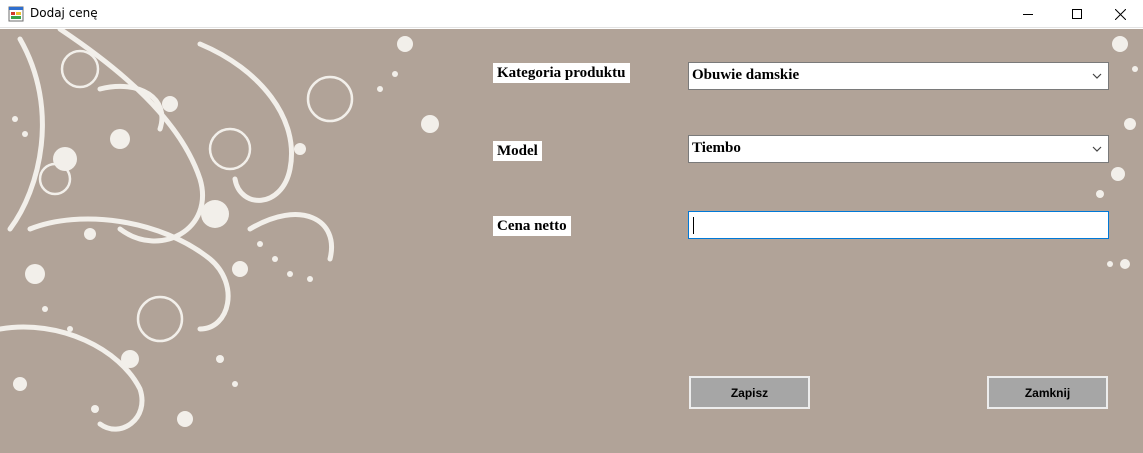 Image resolution: width=1143 pixels, height=453 pixels. Describe the element at coordinates (517, 151) in the screenshot. I see `model-label: Model` at that location.